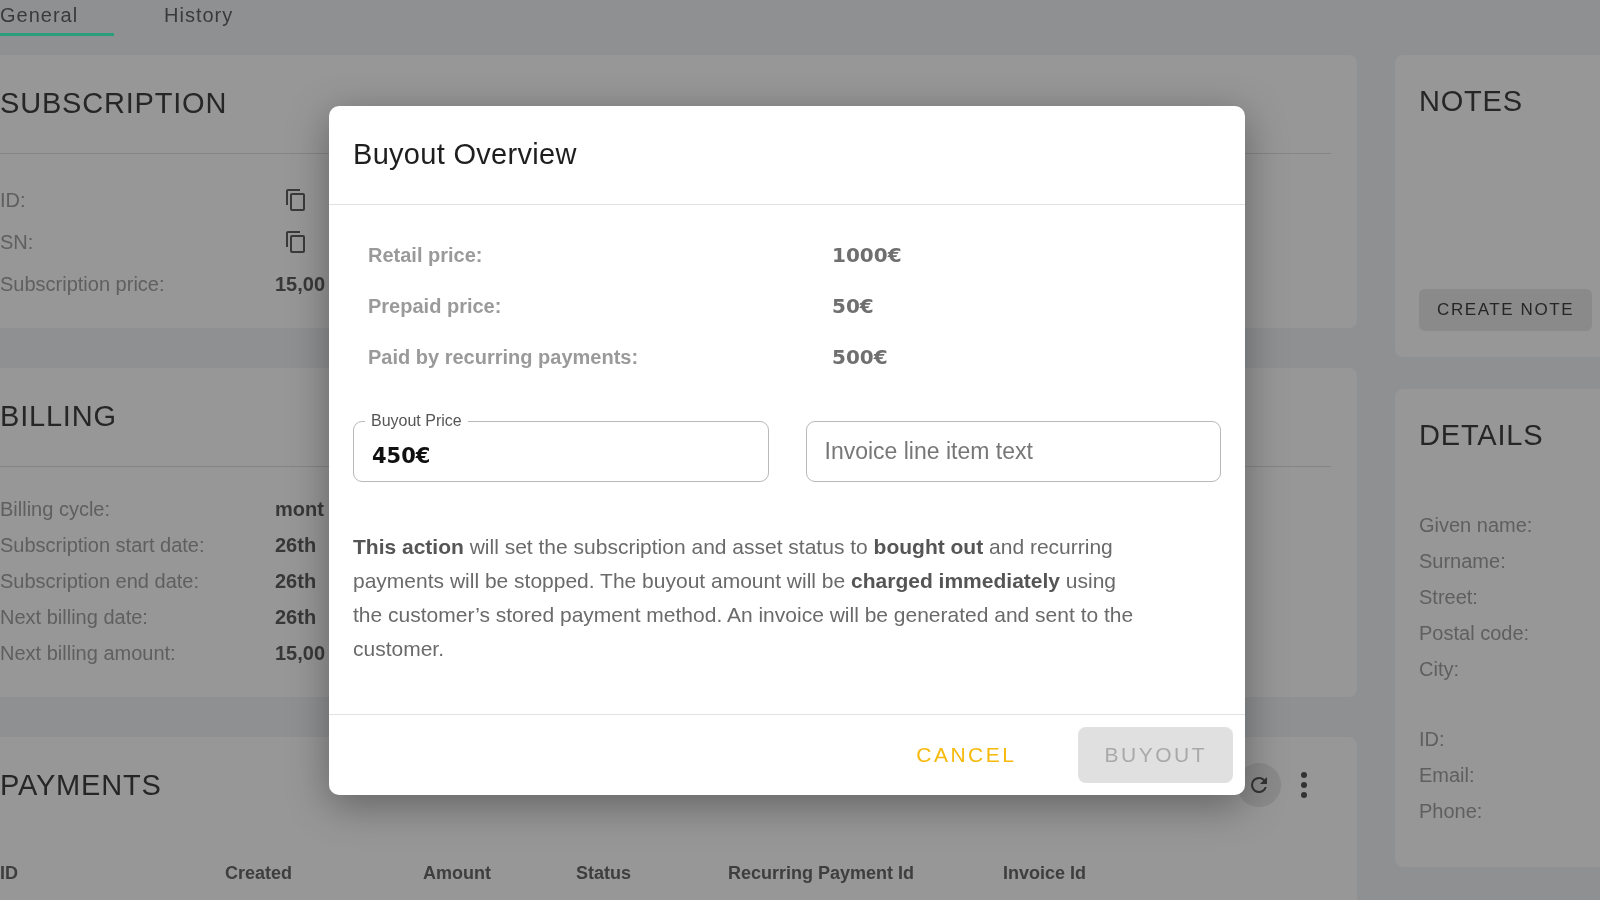 This screenshot has height=900, width=1600. Describe the element at coordinates (1013, 447) in the screenshot. I see `invoice-text-field: Invoice line item text` at that location.